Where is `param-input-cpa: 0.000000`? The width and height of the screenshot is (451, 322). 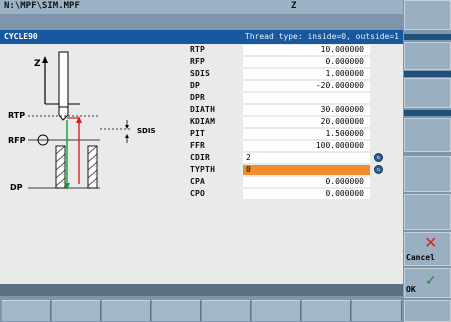 param-input-cpa: 0.000000 is located at coordinates (306, 182).